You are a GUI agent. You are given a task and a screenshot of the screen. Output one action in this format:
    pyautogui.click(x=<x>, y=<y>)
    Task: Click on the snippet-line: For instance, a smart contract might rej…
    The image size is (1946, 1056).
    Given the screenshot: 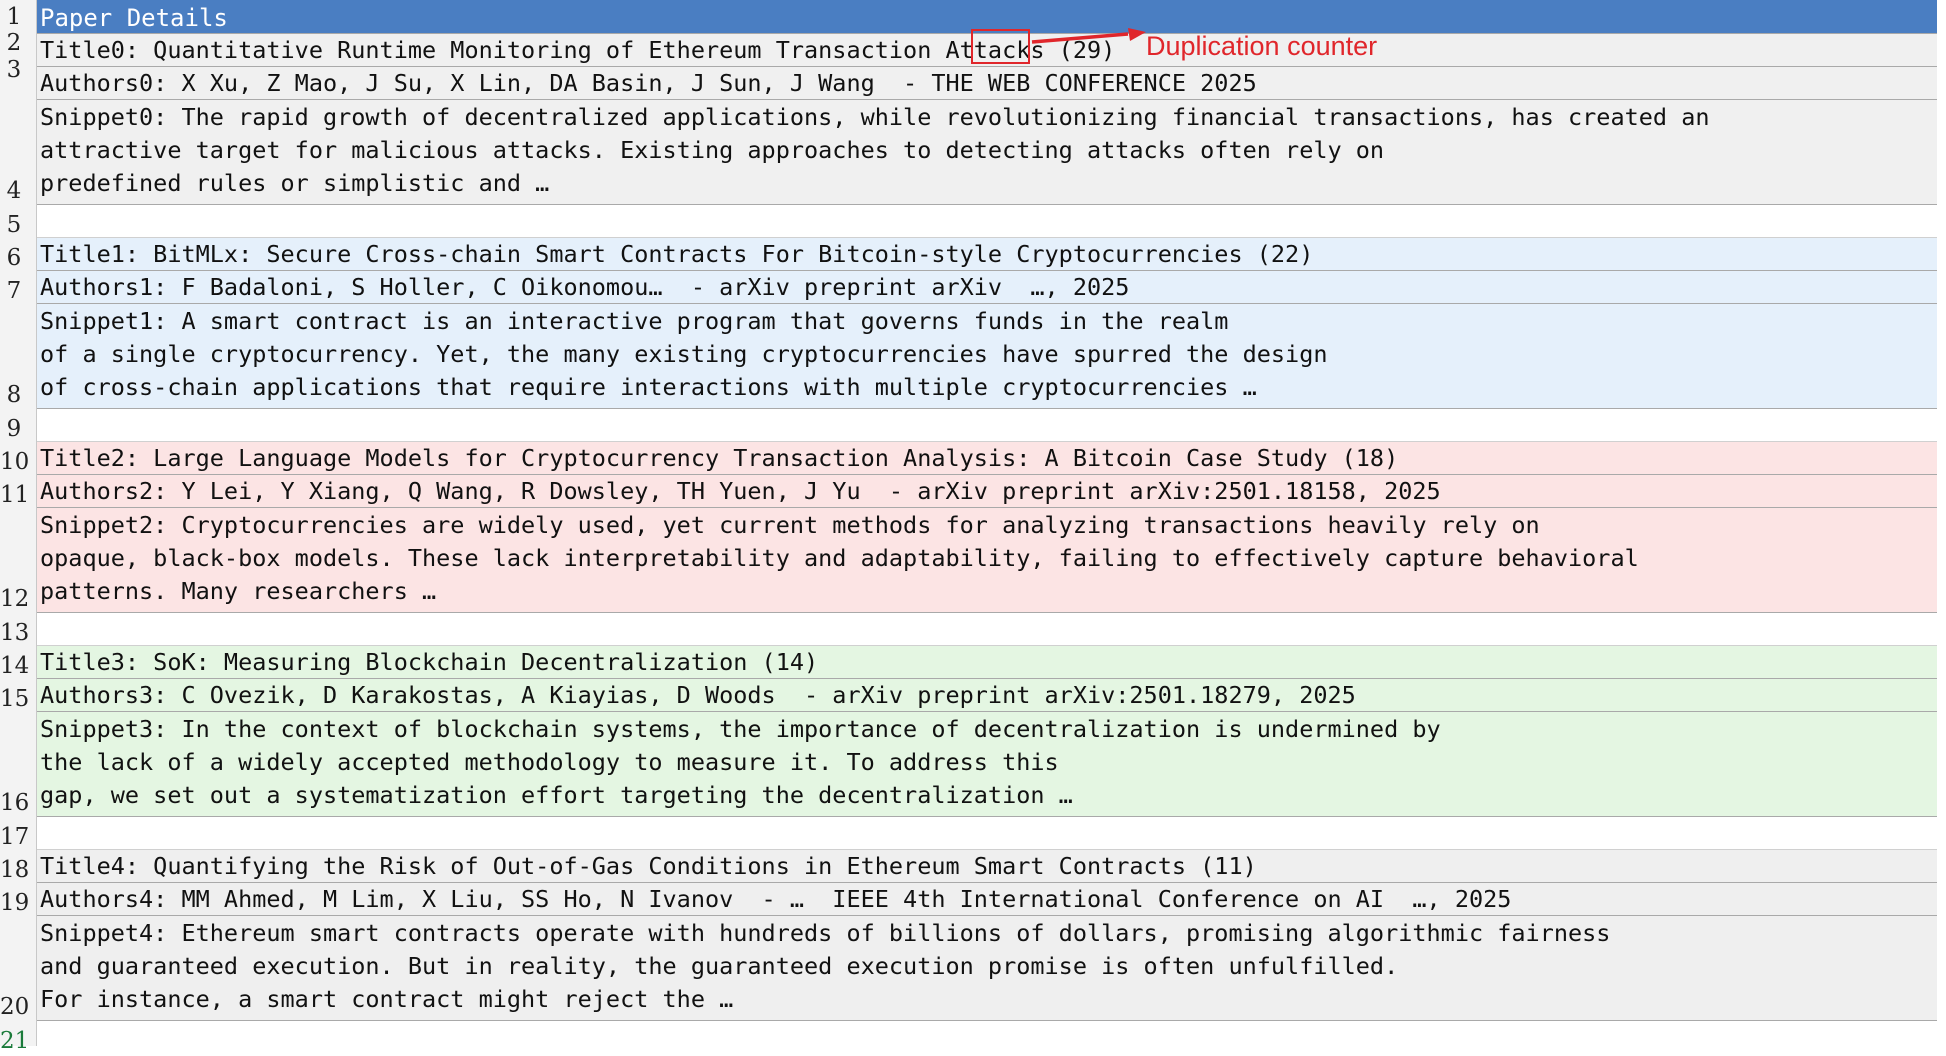 What is the action you would take?
    pyautogui.click(x=386, y=999)
    